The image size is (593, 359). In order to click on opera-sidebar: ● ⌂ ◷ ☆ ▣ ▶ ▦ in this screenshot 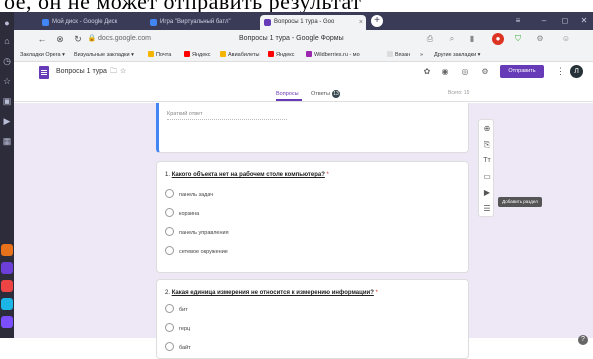, I will do `click(7, 175)`.